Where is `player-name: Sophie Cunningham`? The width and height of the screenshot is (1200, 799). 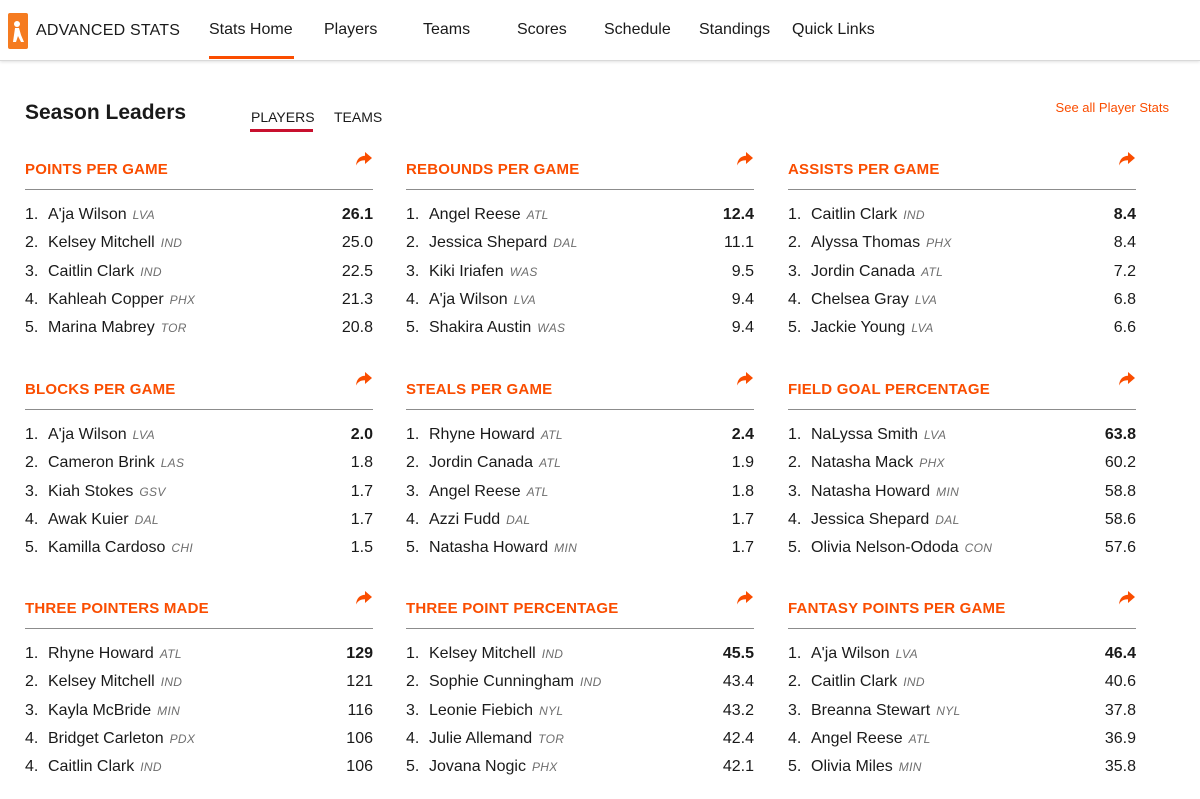
player-name: Sophie Cunningham is located at coordinates (501, 681).